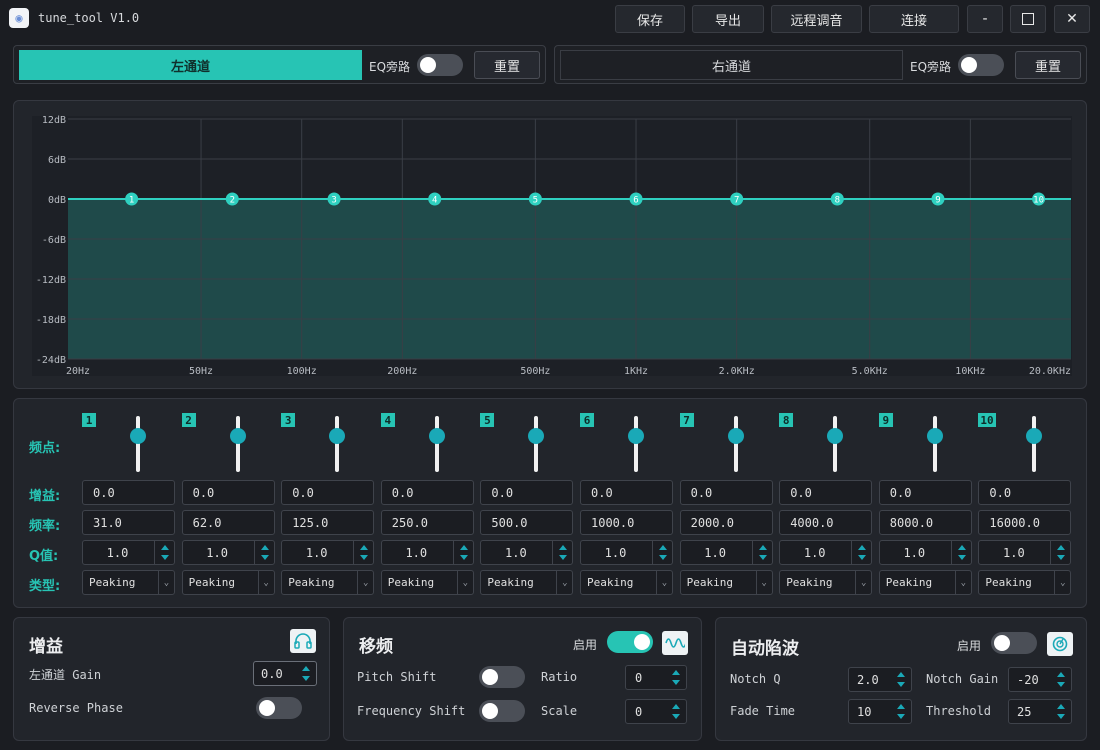  Describe the element at coordinates (1040, 711) in the screenshot. I see `threshold-spinbox: 25` at that location.